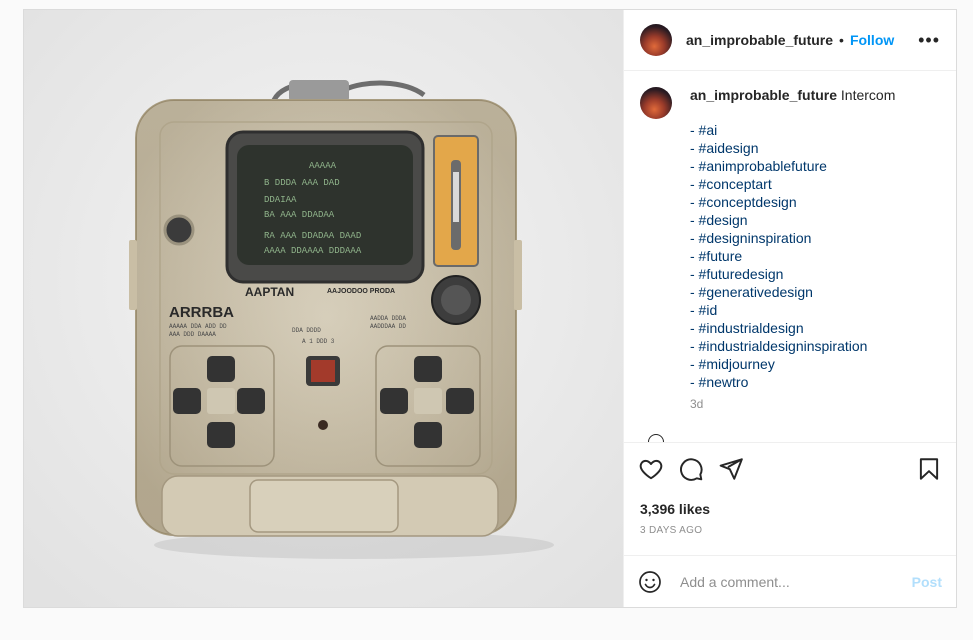 This screenshot has height=640, width=973. Describe the element at coordinates (280, 200) in the screenshot. I see `svg-text: DDAIAA` at that location.